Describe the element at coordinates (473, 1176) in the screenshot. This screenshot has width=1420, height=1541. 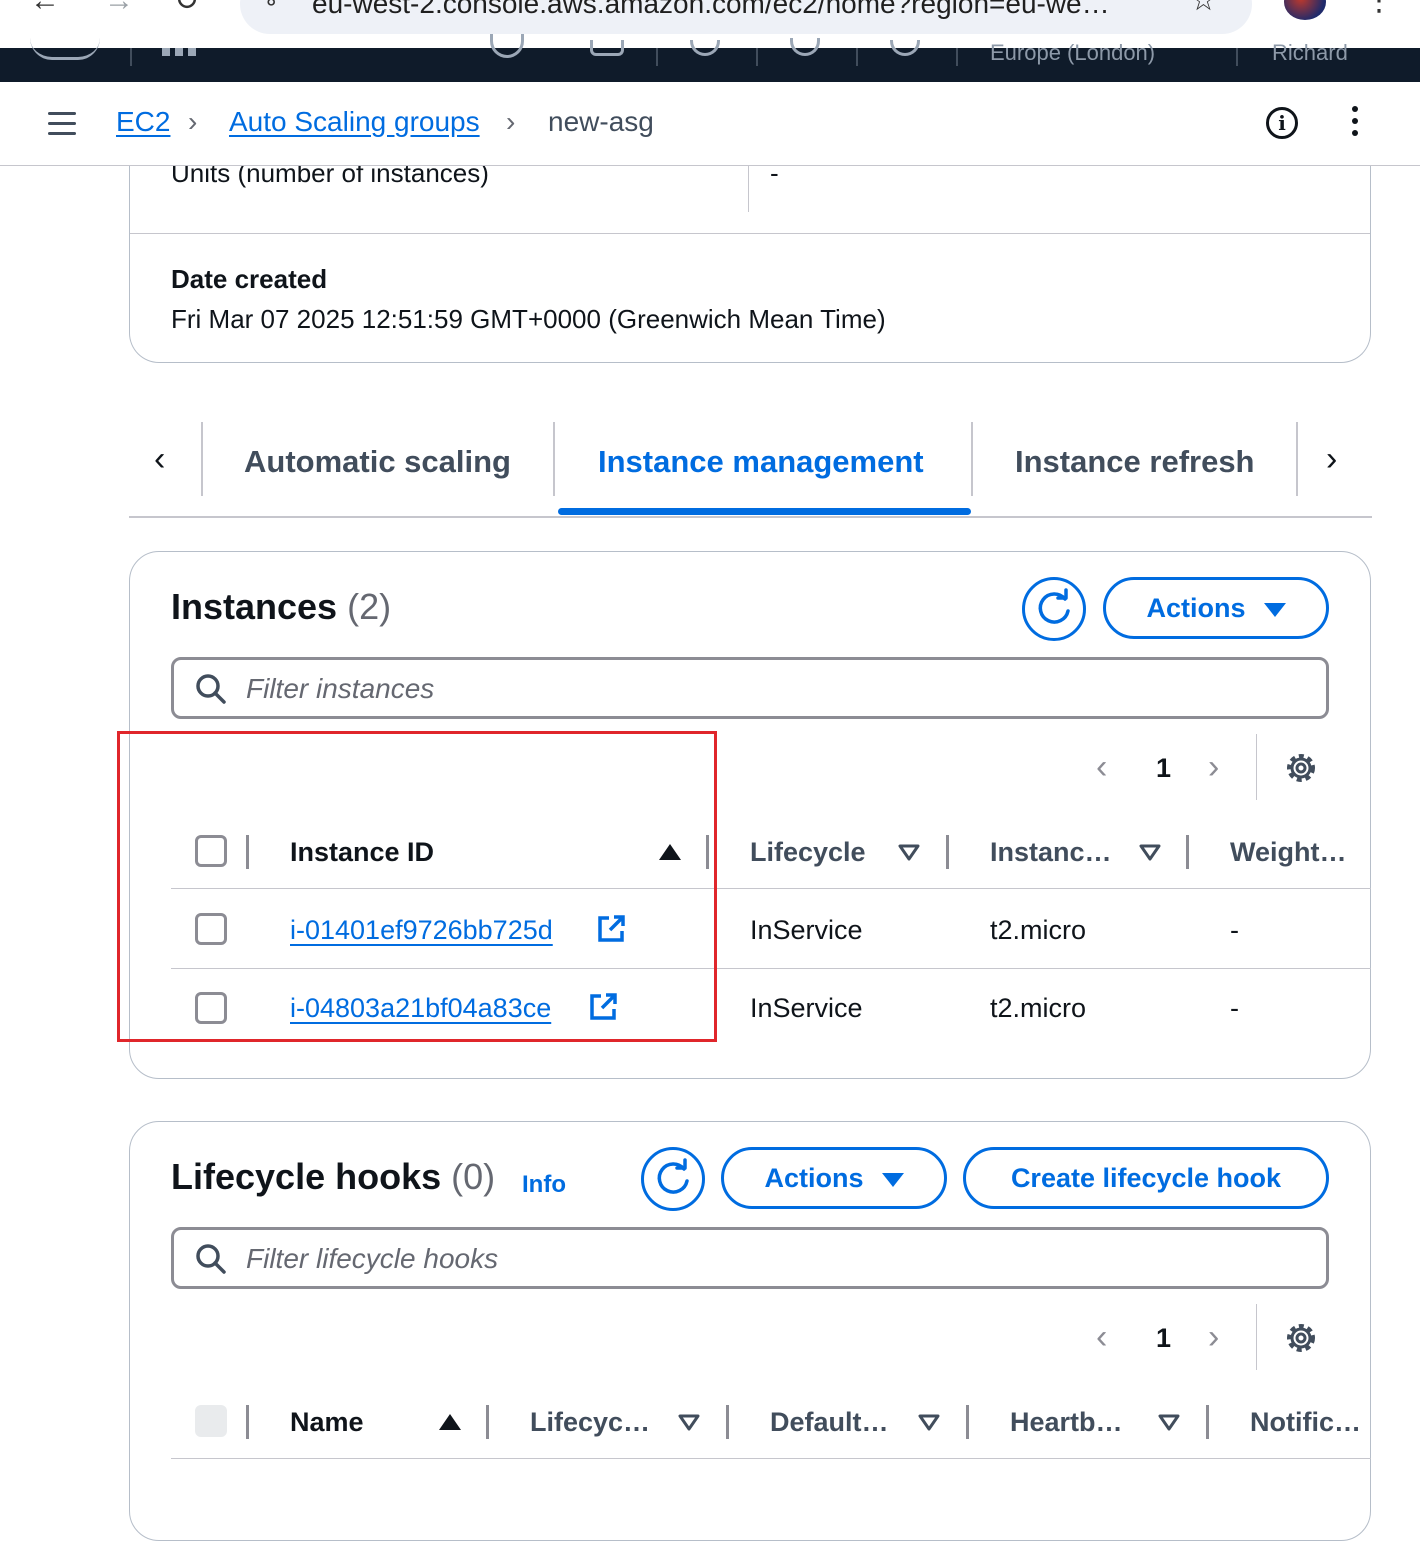
I see `lifecycle-hooks-count: (0)` at that location.